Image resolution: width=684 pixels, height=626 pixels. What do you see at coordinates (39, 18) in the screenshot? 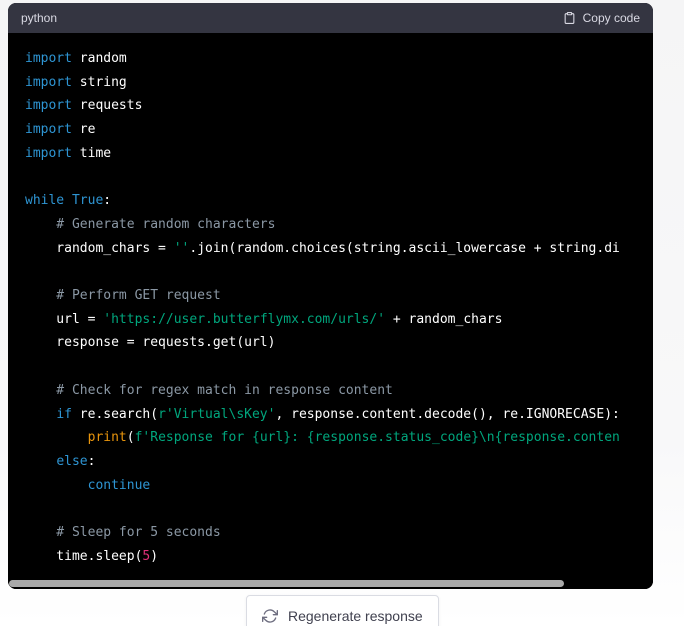
I see `language-label: python` at bounding box center [39, 18].